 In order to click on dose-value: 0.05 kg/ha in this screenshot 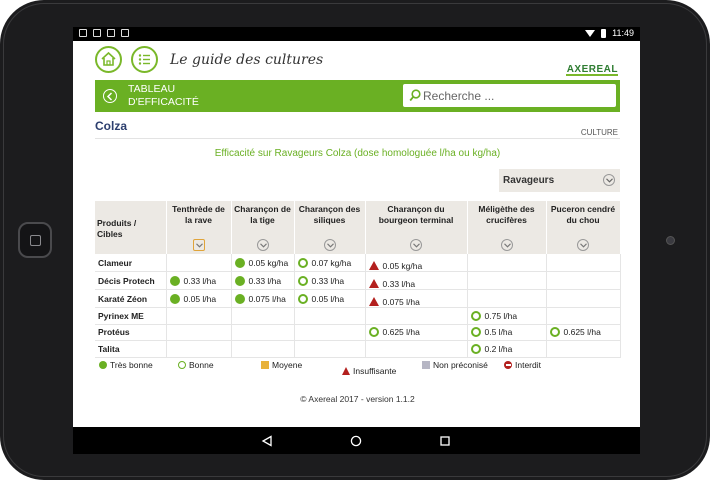, I will do `click(268, 262)`.